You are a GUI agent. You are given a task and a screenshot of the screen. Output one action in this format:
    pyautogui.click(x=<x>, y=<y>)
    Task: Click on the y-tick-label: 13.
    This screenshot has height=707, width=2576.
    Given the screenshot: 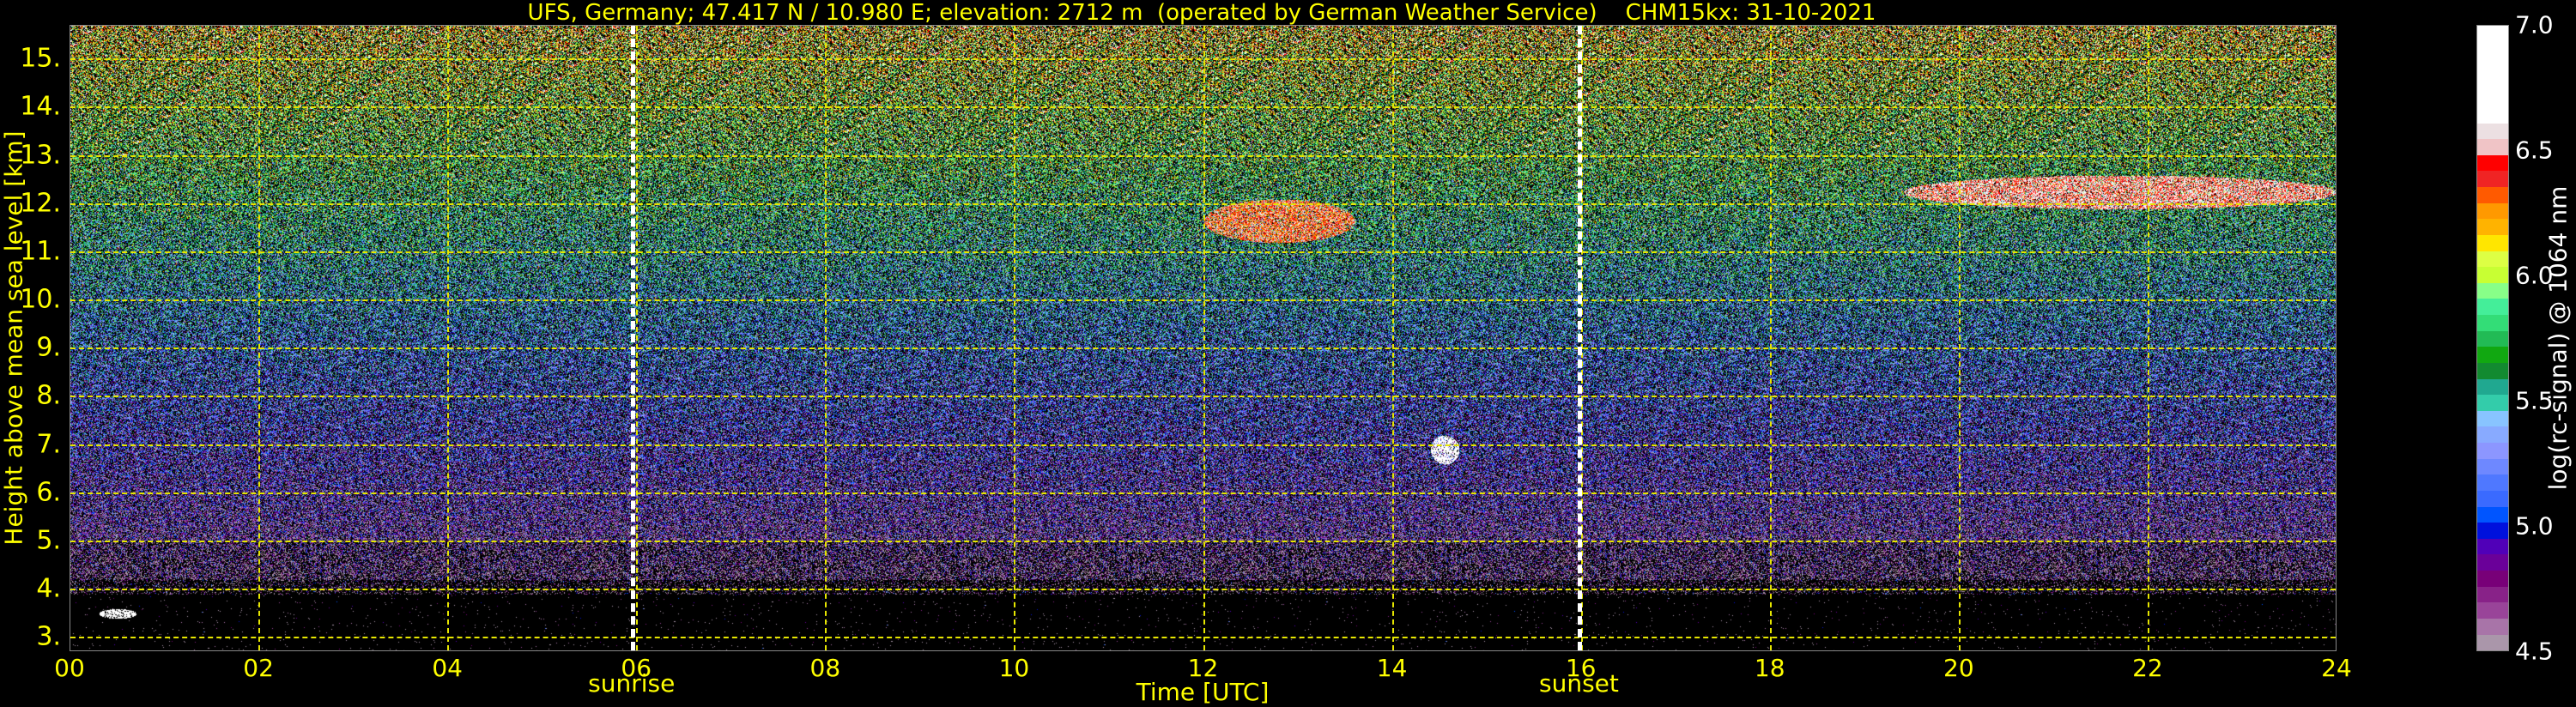 What is the action you would take?
    pyautogui.click(x=40, y=156)
    